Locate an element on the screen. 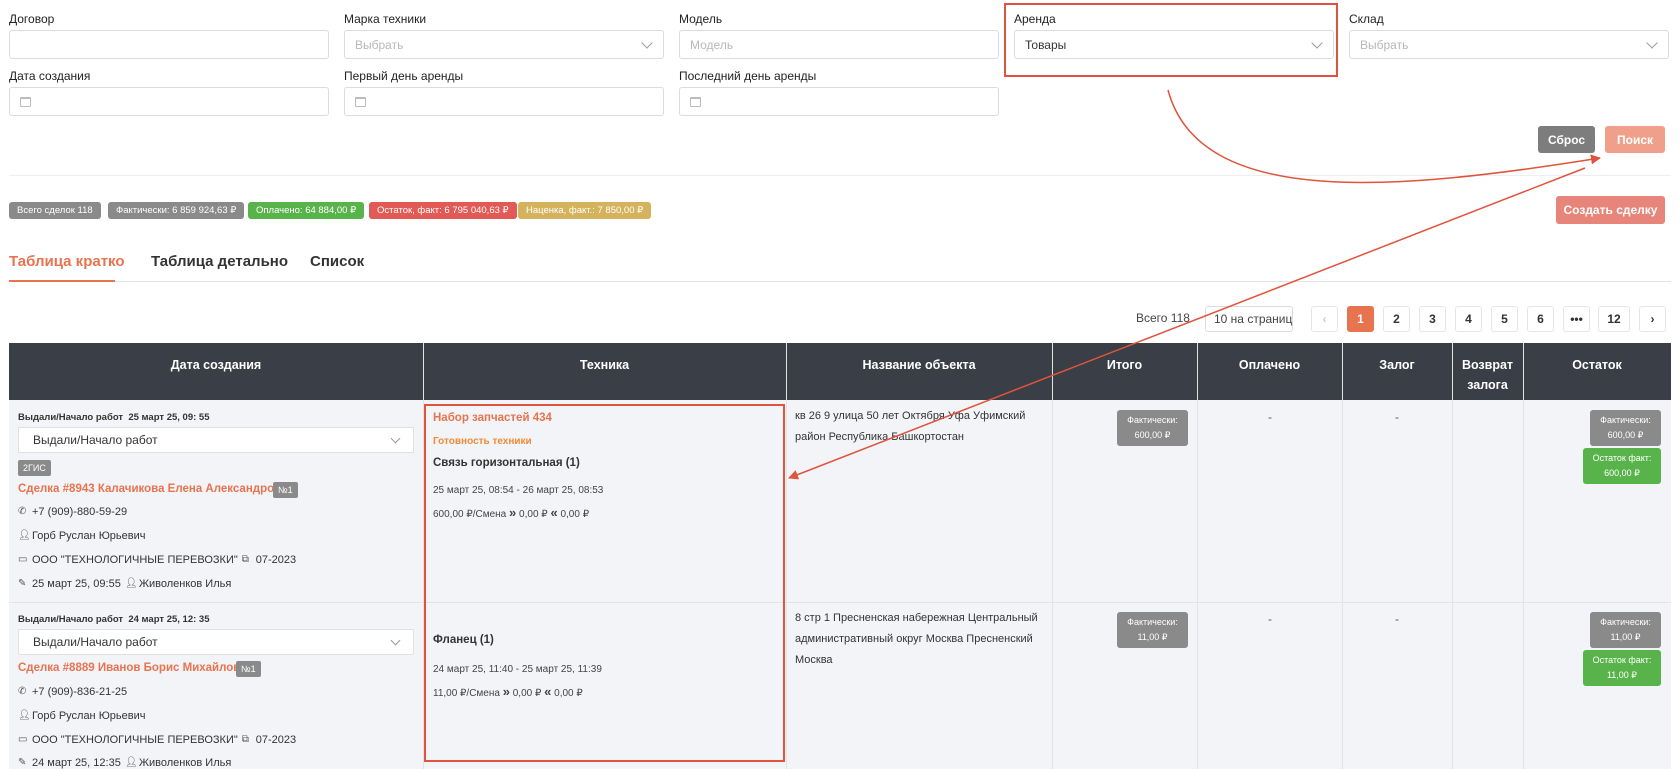 Image resolution: width=1680 pixels, height=769 pixels. warehouse-select-placeholder: Выбрать is located at coordinates (1384, 44).